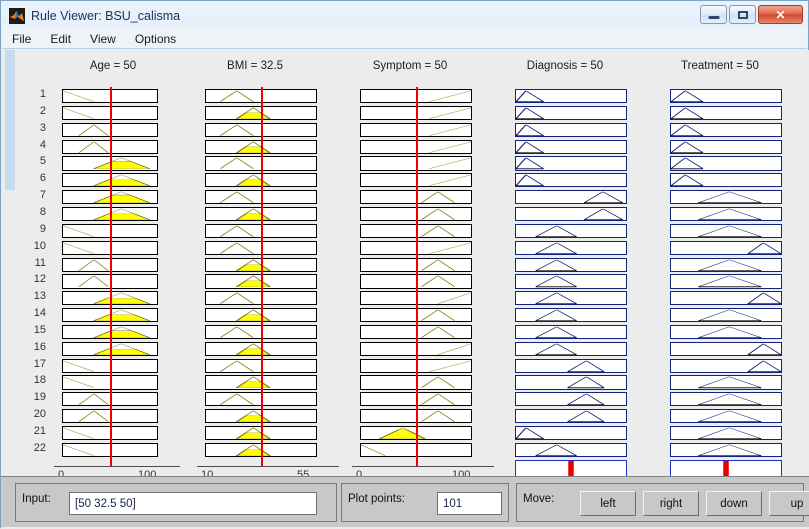 This screenshot has height=529, width=809. What do you see at coordinates (404, 15) in the screenshot?
I see `title-bar: Rule Viewer: BSU_calisma ✕` at bounding box center [404, 15].